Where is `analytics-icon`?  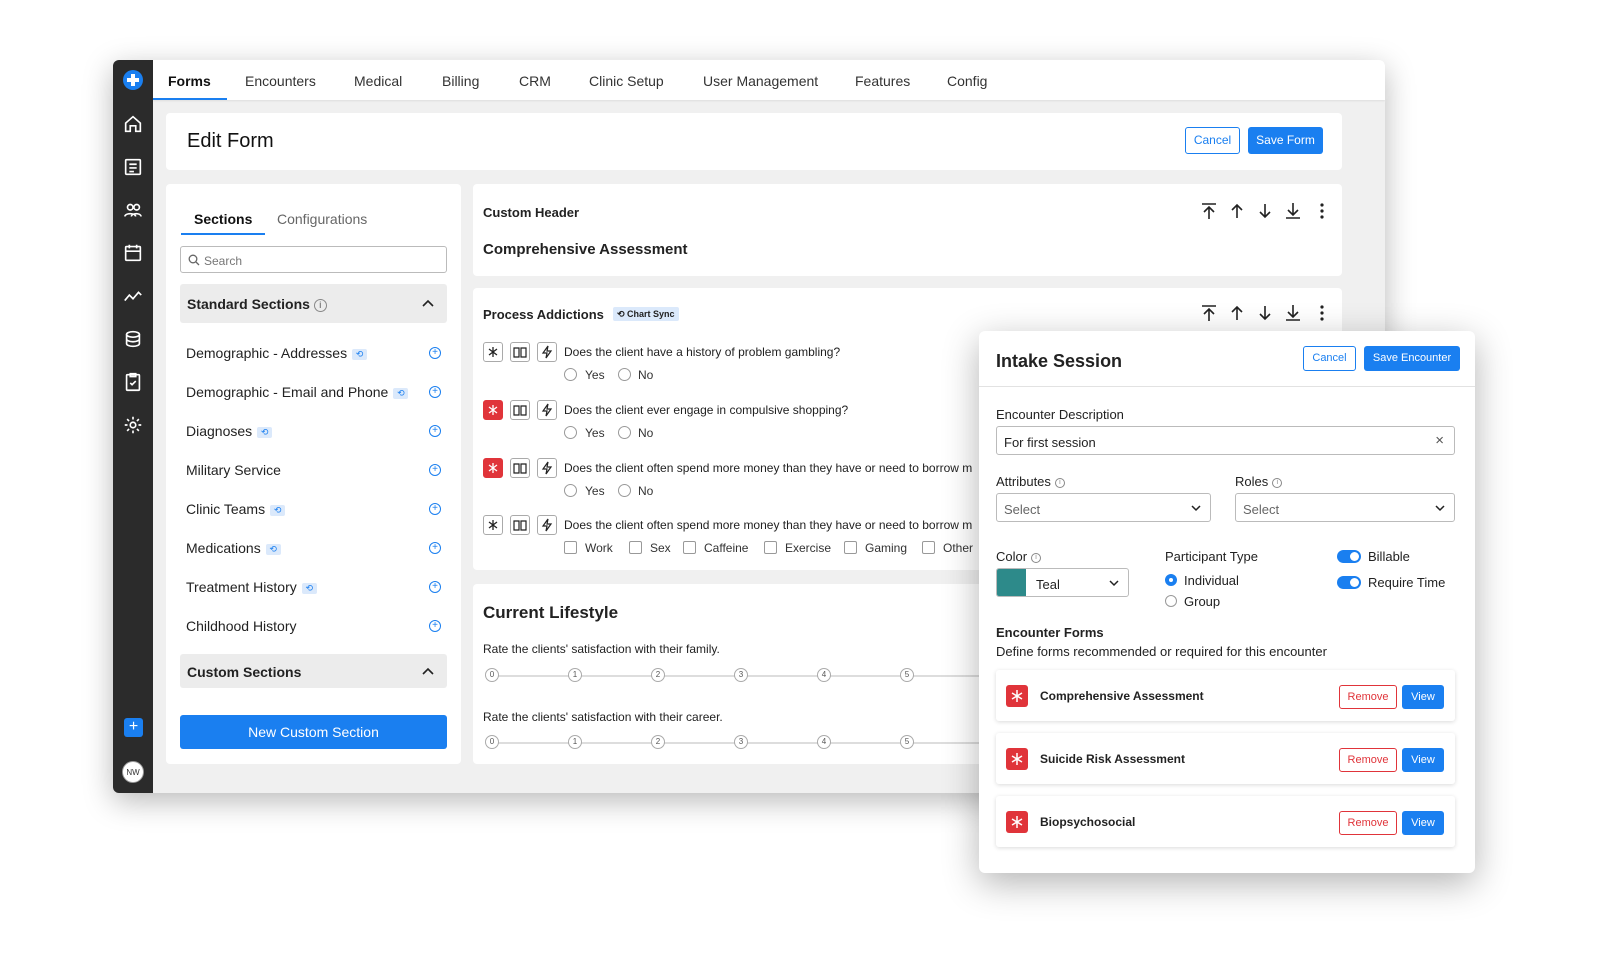 analytics-icon is located at coordinates (133, 296).